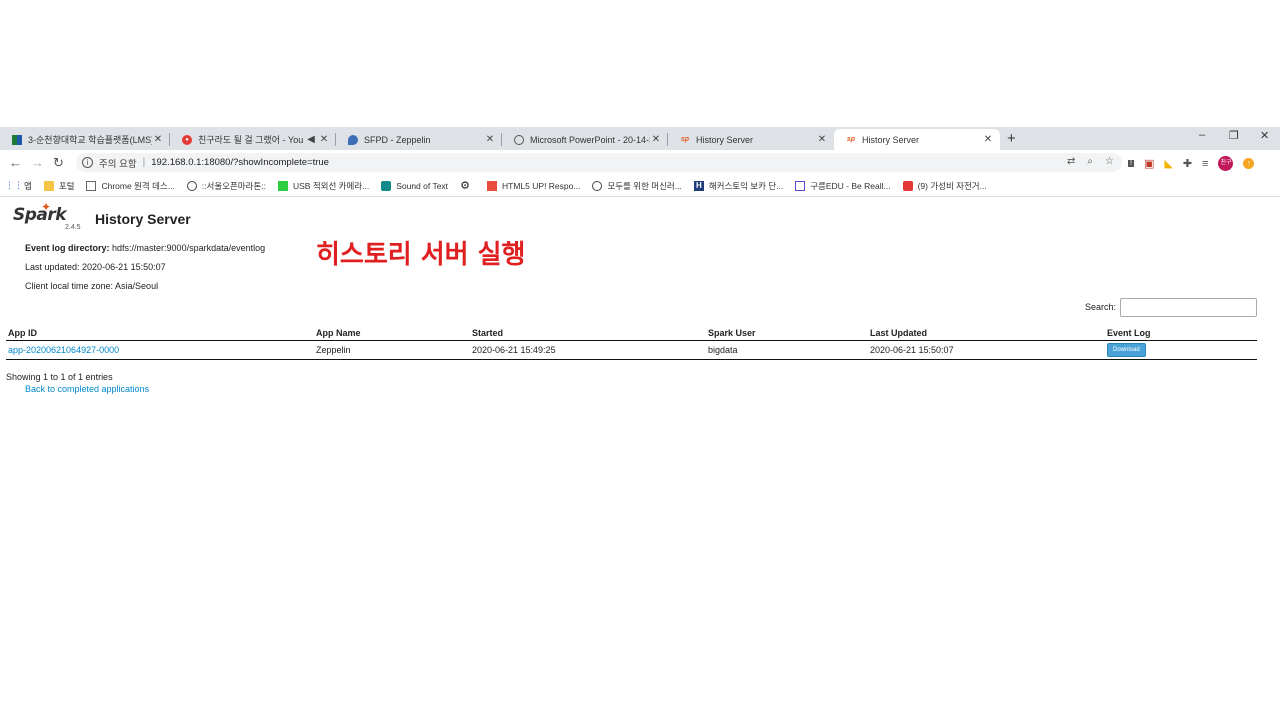  I want to click on bookmark-marathon: ::서울오픈마라톤::, so click(226, 186).